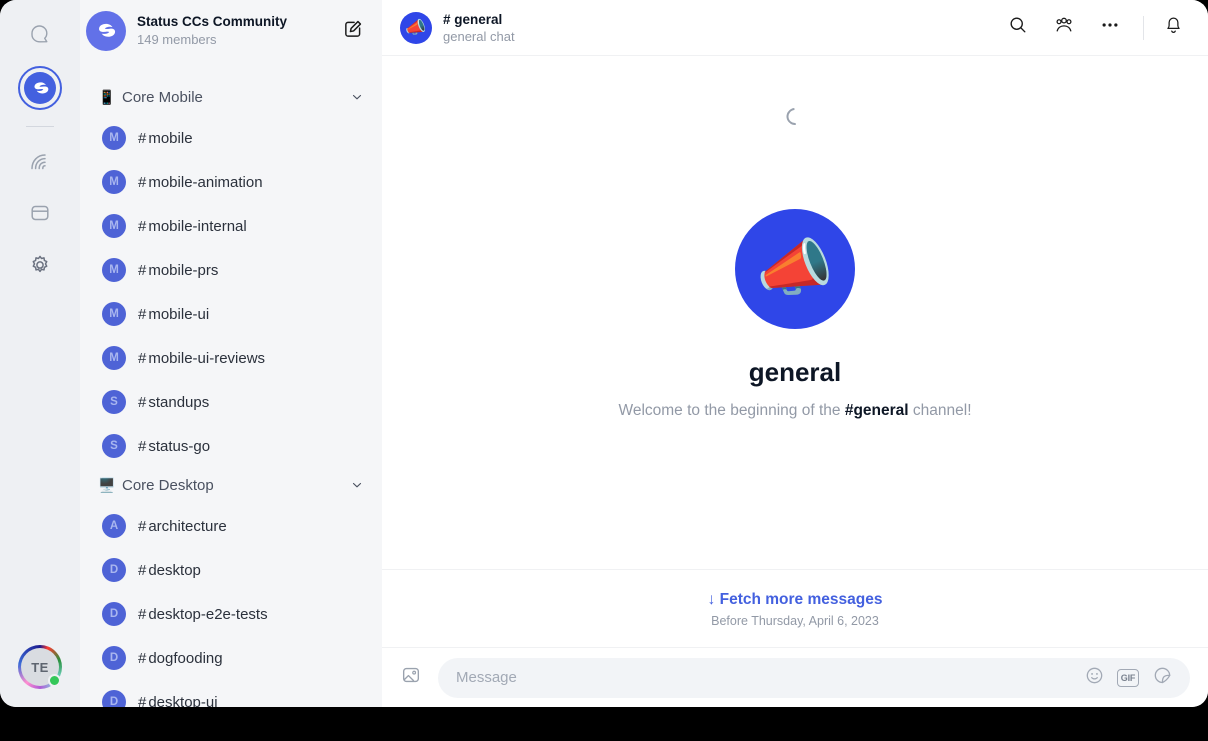  What do you see at coordinates (765, 677) in the screenshot?
I see `message-input` at bounding box center [765, 677].